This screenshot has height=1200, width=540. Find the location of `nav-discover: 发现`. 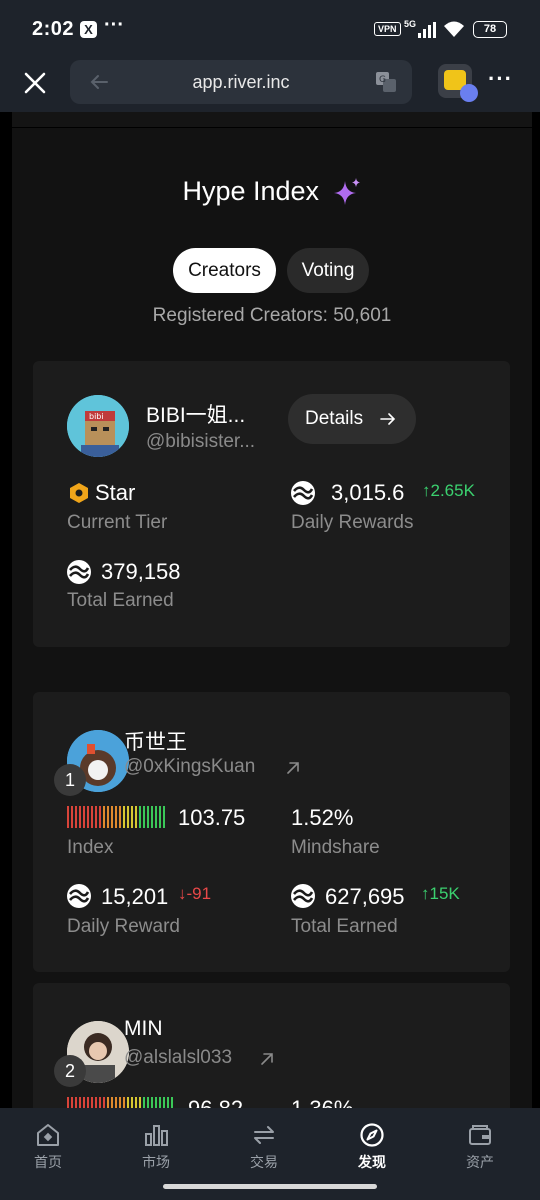

nav-discover: 发现 is located at coordinates (372, 1147).